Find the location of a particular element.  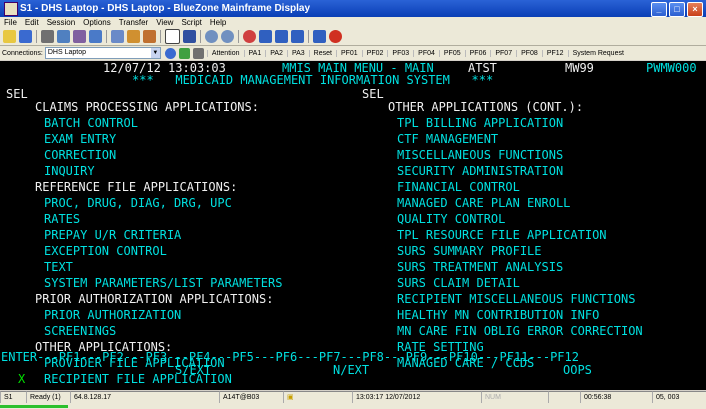

pf06-key: PF06 is located at coordinates (477, 53).